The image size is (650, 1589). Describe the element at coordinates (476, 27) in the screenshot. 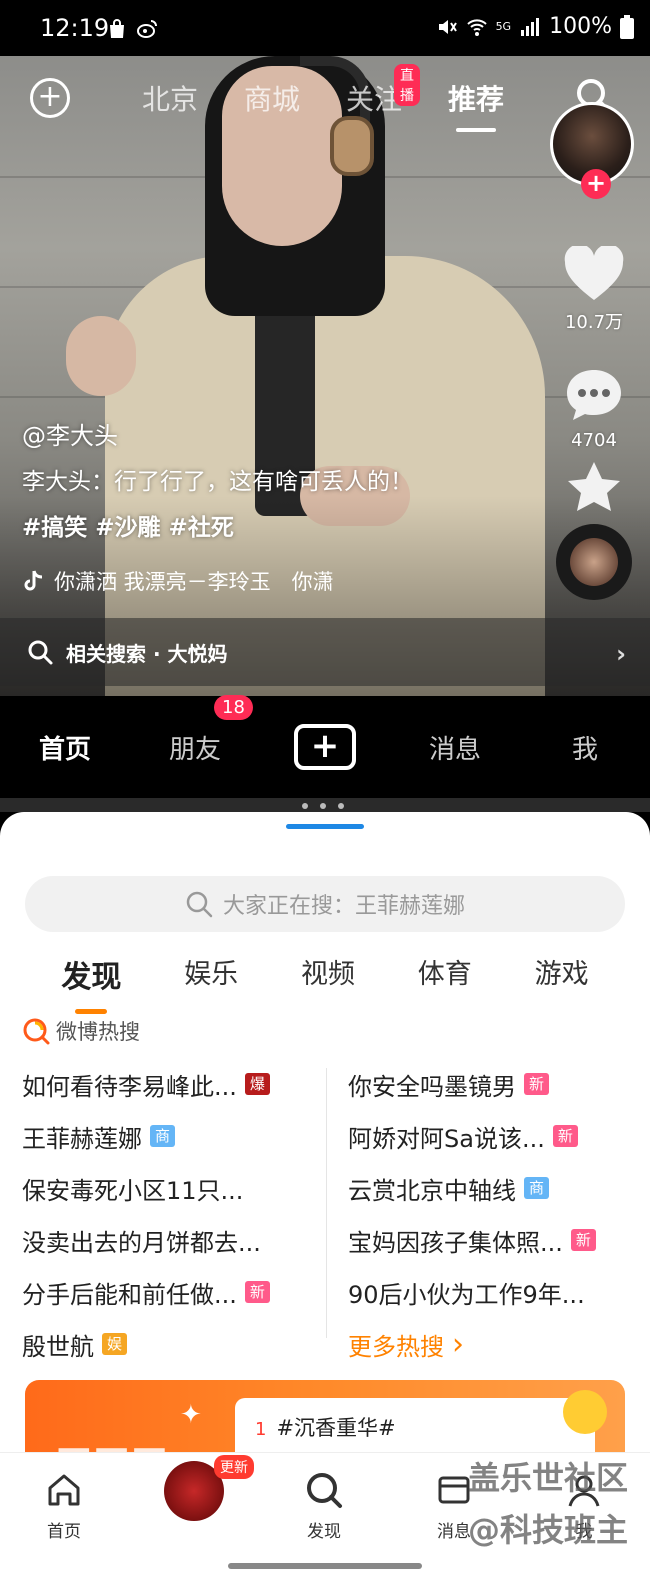

I see `wifi-icon` at that location.